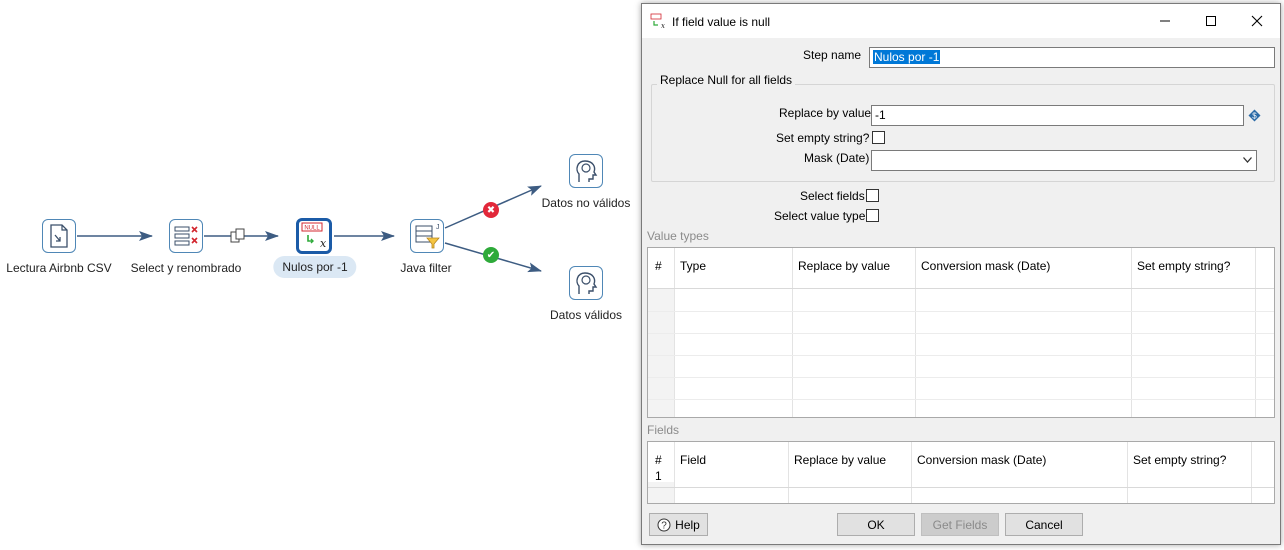 The height and width of the screenshot is (550, 1284). I want to click on dialog-titlebar: x If field value is null, so click(961, 21).